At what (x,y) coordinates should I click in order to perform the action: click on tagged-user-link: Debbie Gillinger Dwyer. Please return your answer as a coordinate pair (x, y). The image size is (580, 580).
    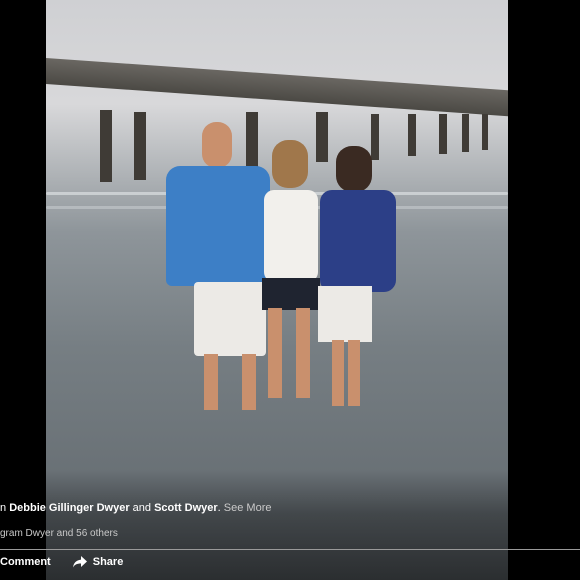
    Looking at the image, I should click on (69, 508).